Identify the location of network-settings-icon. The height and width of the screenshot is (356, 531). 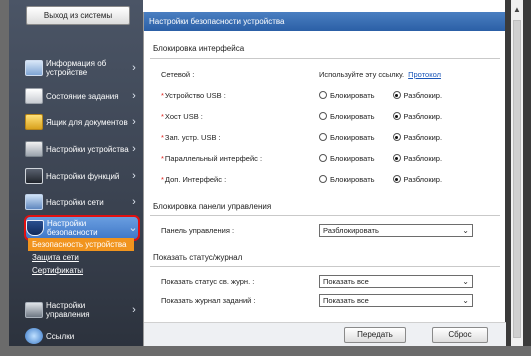
(34, 202).